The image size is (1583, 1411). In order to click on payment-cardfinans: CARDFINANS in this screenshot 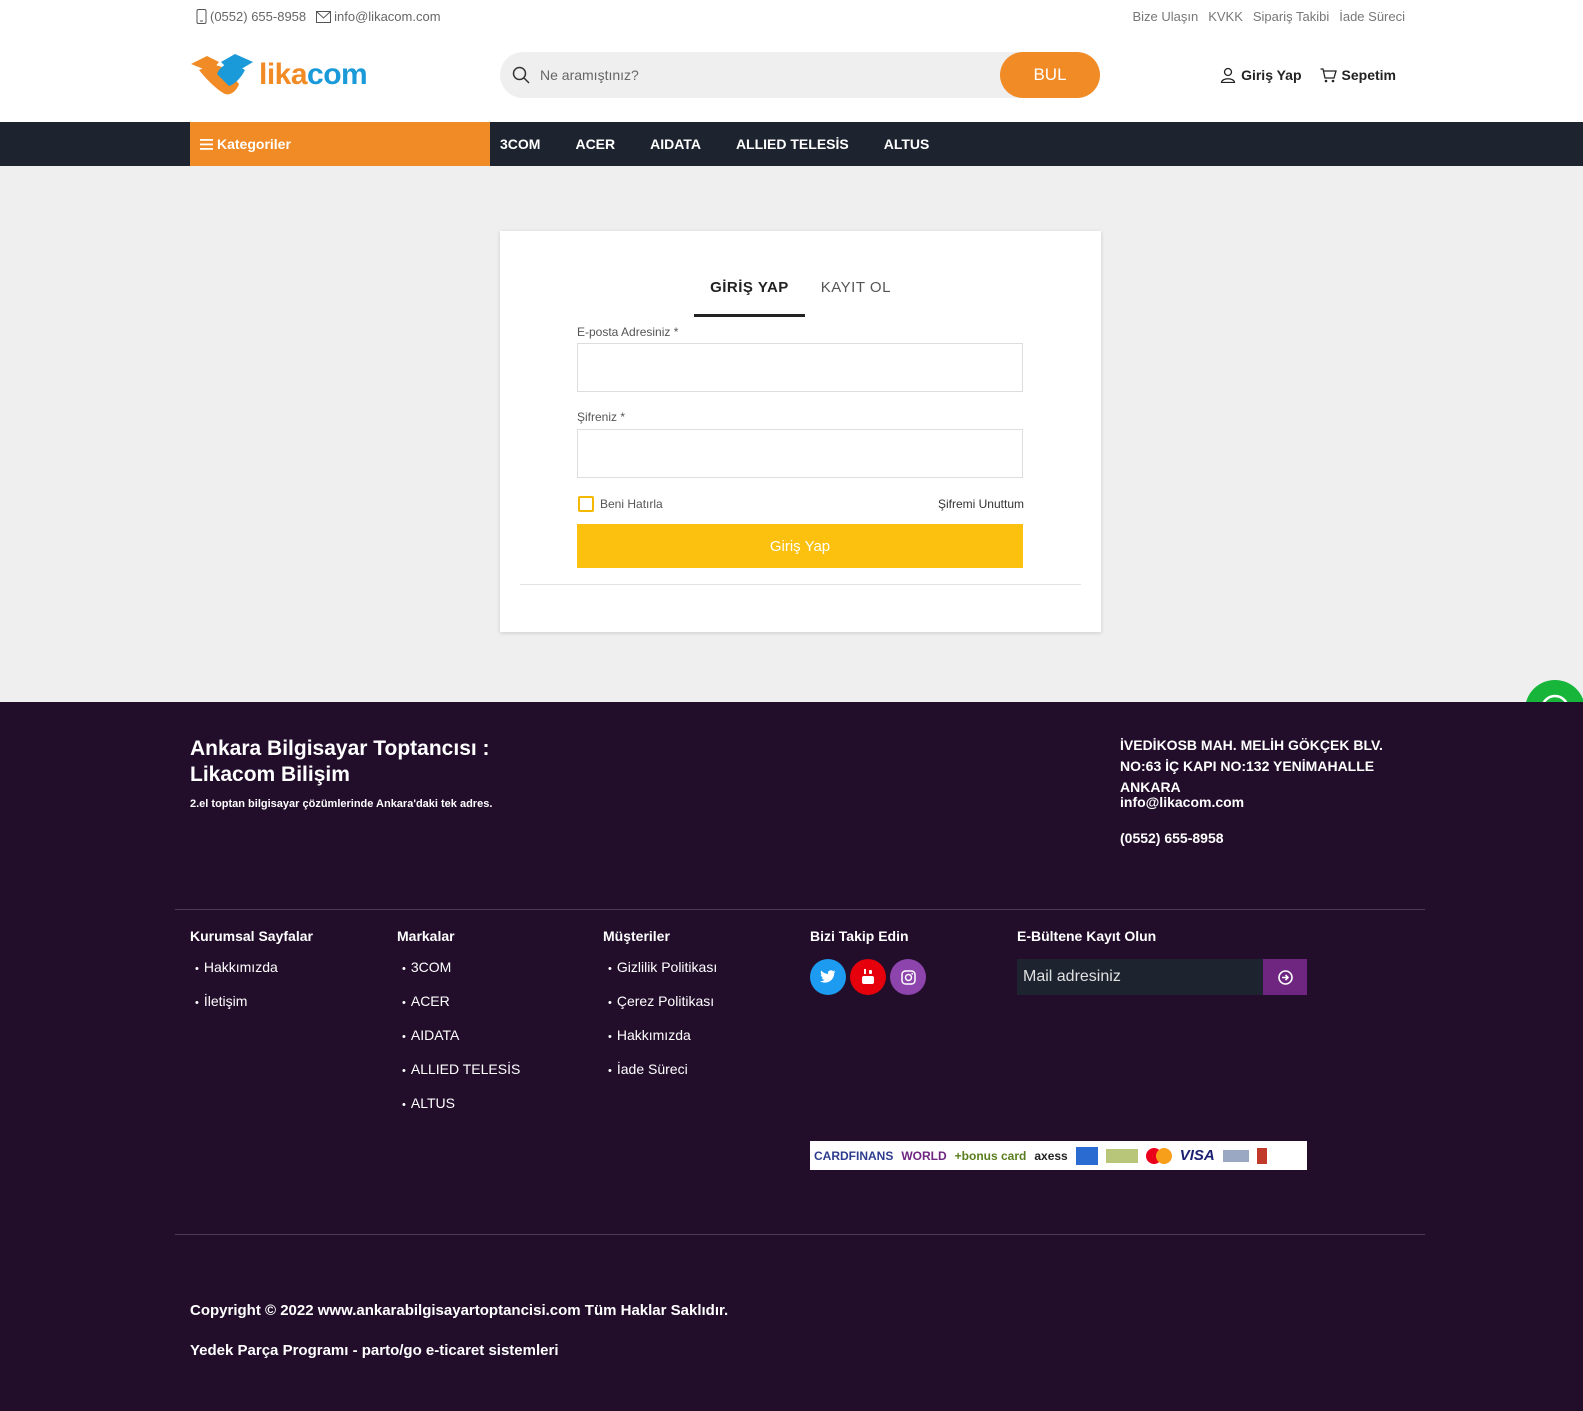, I will do `click(854, 1155)`.